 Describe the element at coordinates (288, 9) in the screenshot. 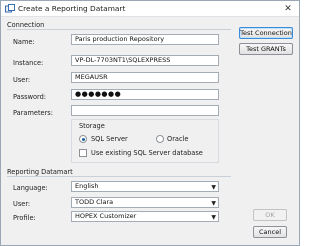

I see `close-icon: ✕` at that location.